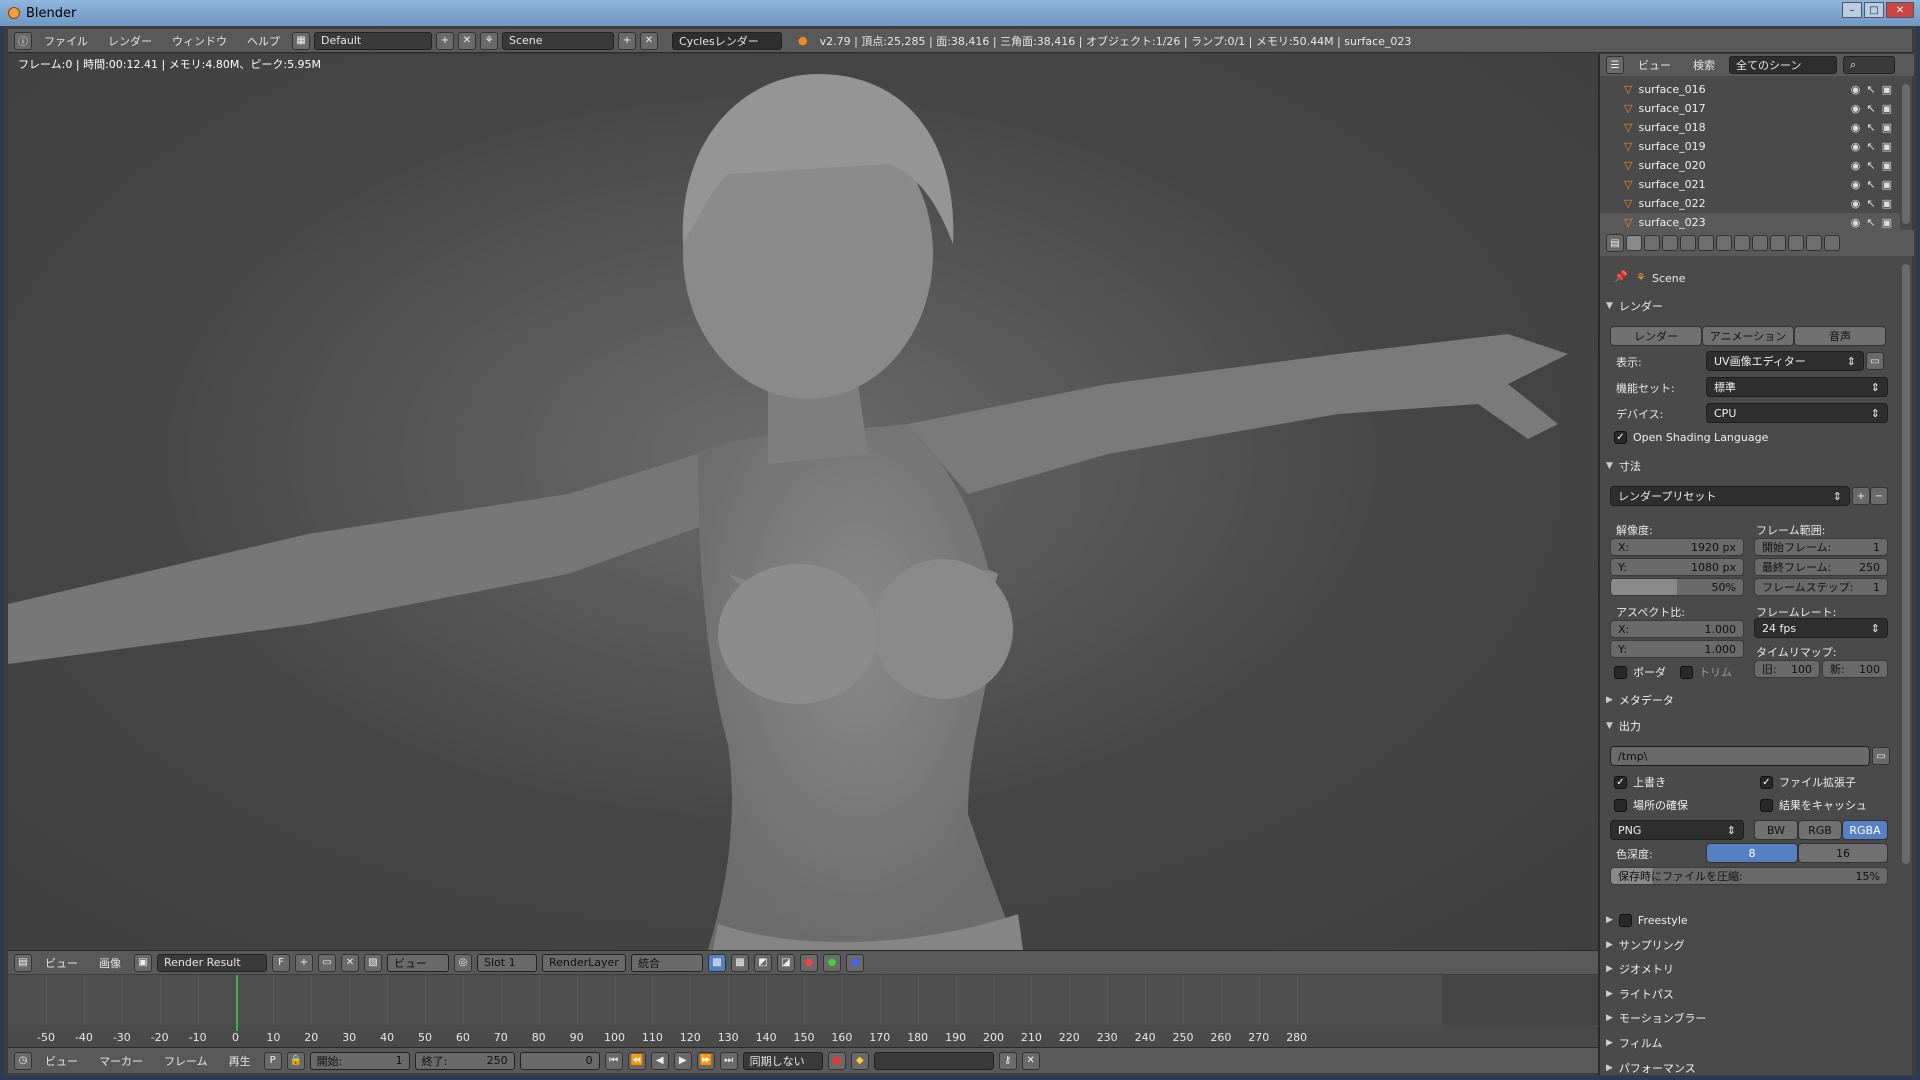  I want to click on record-icon: ●, so click(836, 1060).